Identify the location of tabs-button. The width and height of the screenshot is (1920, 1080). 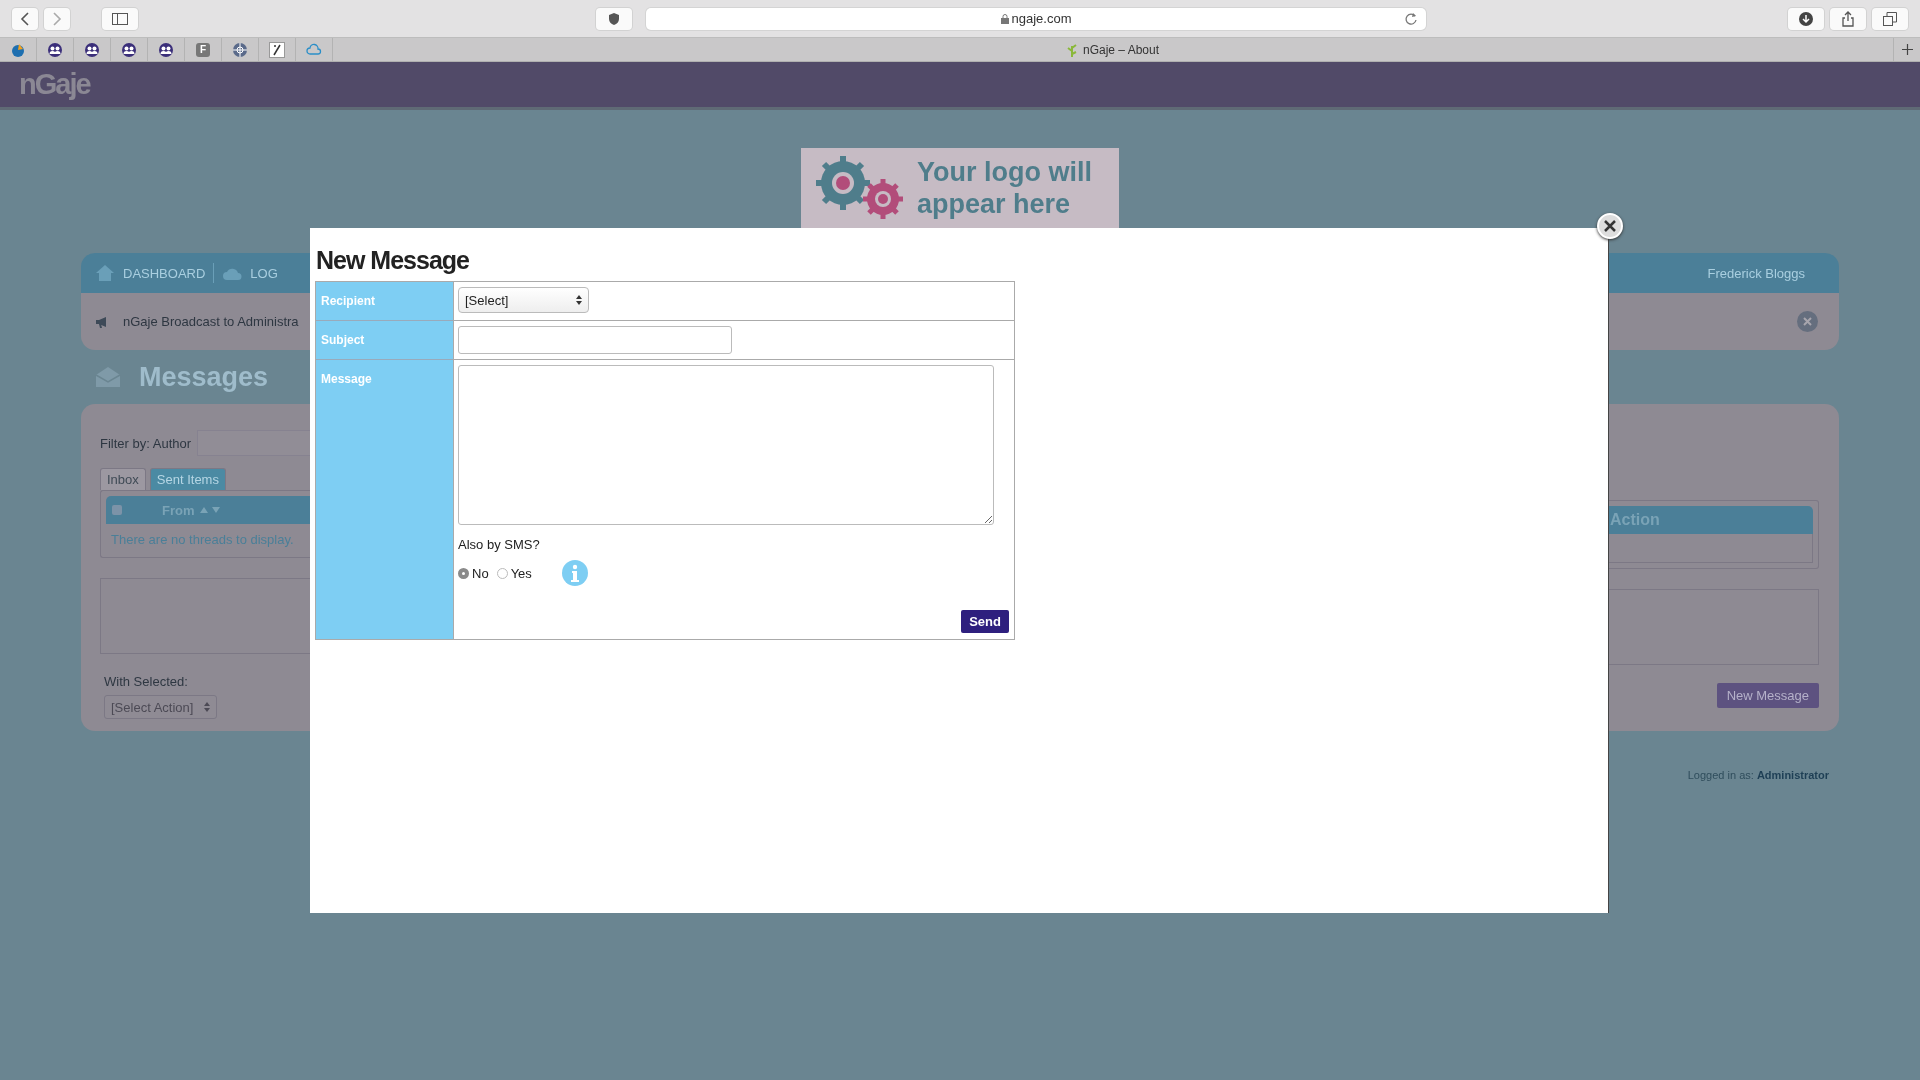
(1890, 18).